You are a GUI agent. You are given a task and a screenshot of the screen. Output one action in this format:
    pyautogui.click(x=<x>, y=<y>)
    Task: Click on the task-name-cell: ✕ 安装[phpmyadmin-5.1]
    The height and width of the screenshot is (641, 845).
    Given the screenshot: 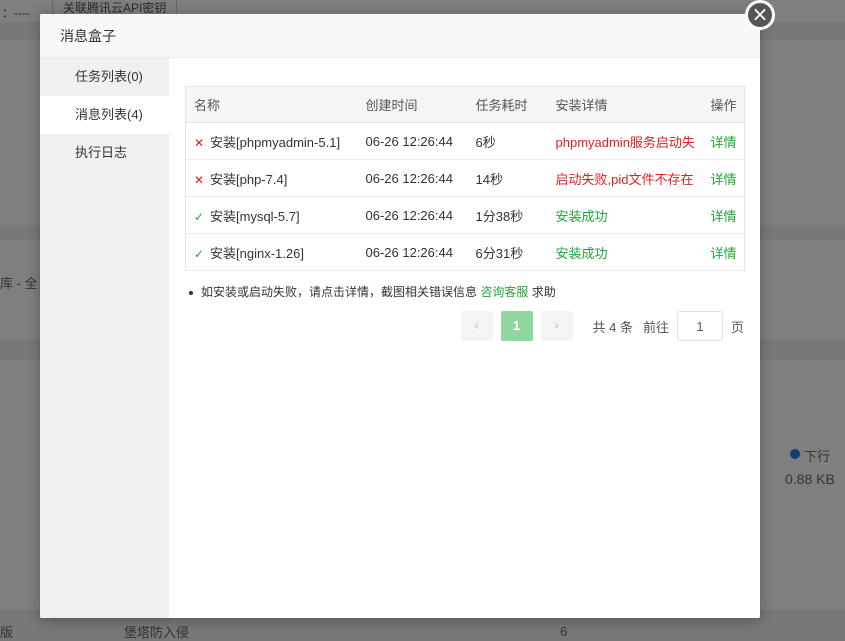 What is the action you would take?
    pyautogui.click(x=271, y=141)
    